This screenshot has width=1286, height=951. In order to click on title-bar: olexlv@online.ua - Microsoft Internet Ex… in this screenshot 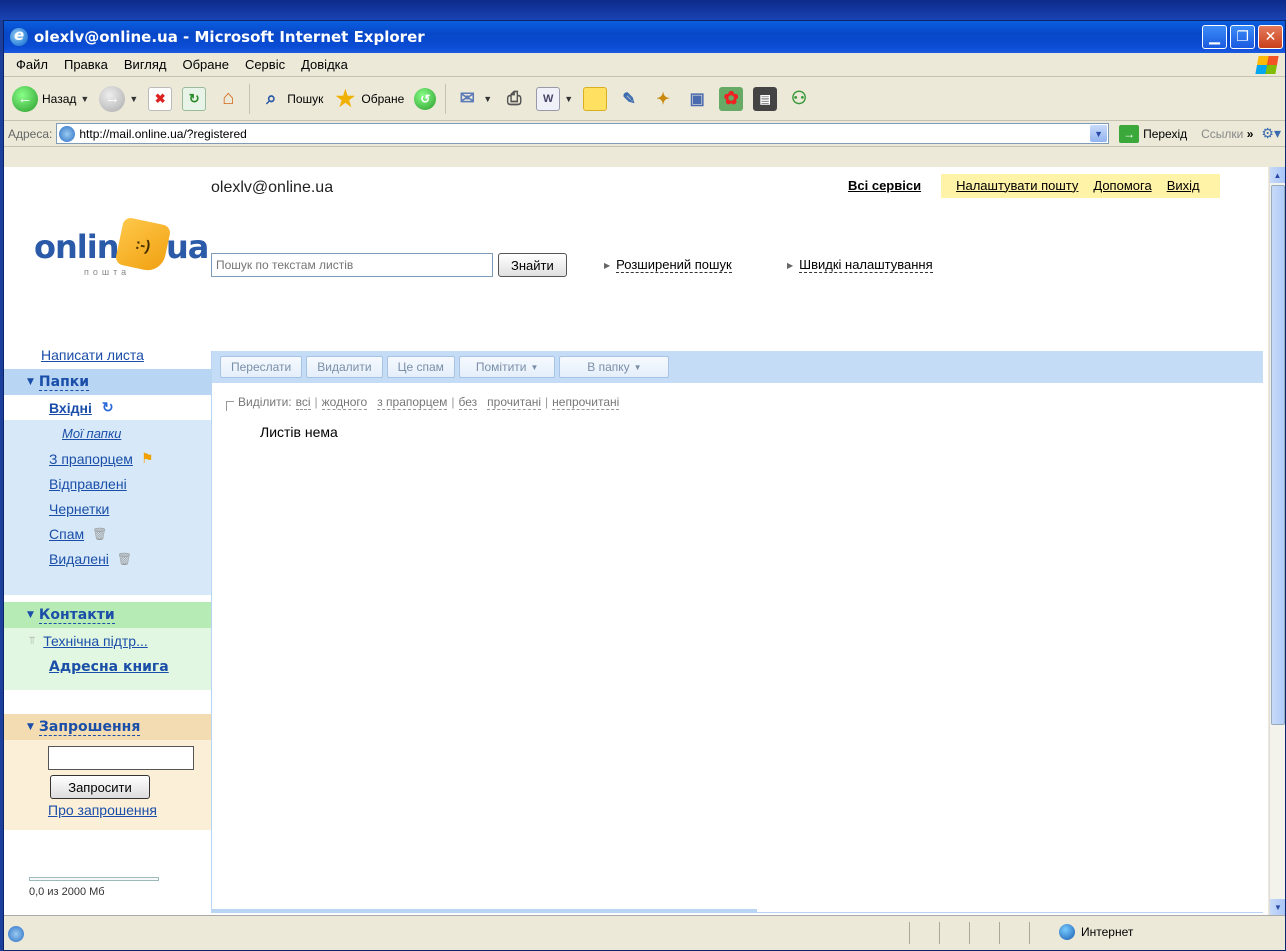, I will do `click(644, 37)`.